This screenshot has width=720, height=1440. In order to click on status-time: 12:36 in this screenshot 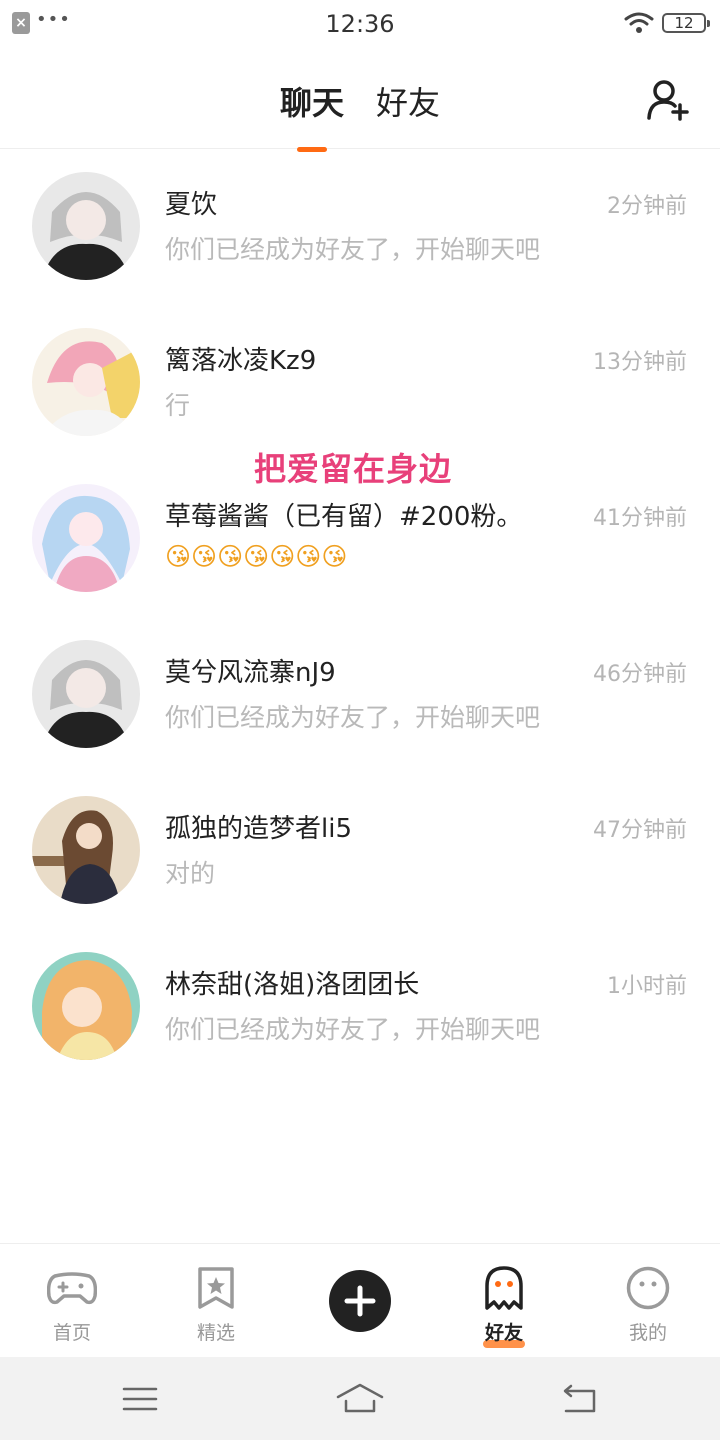, I will do `click(360, 24)`.